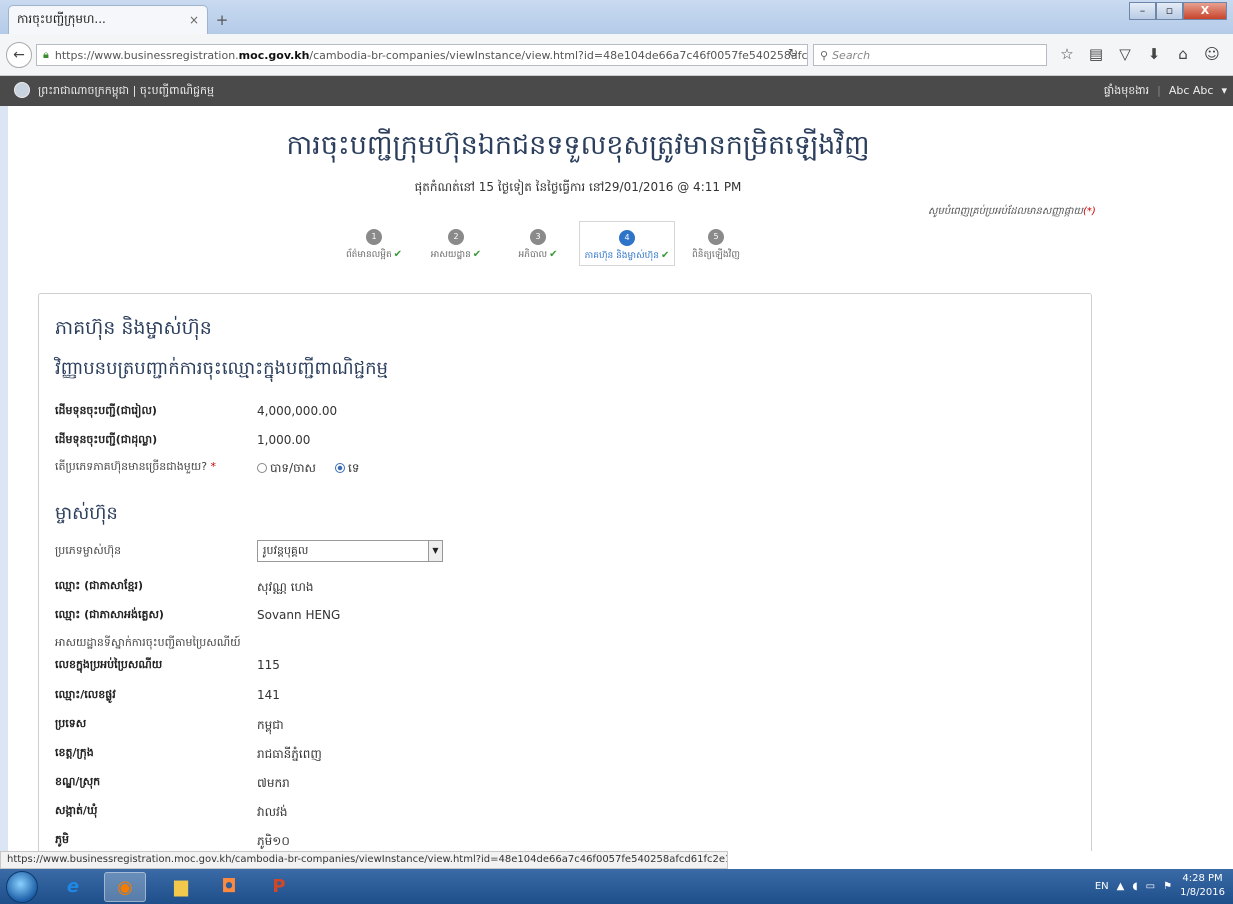 The width and height of the screenshot is (1233, 904). I want to click on network-icon: ▭, so click(1150, 886).